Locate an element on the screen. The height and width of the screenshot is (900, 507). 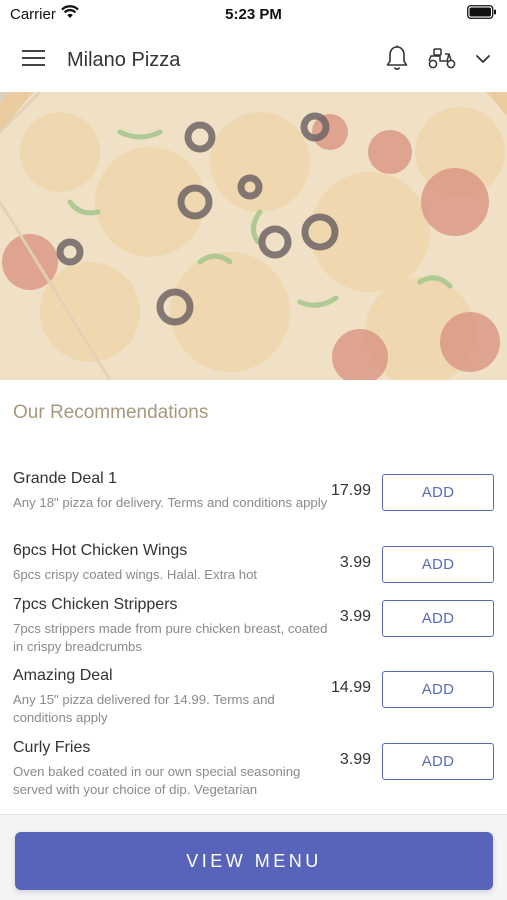
chevron-down-icon is located at coordinates (483, 60).